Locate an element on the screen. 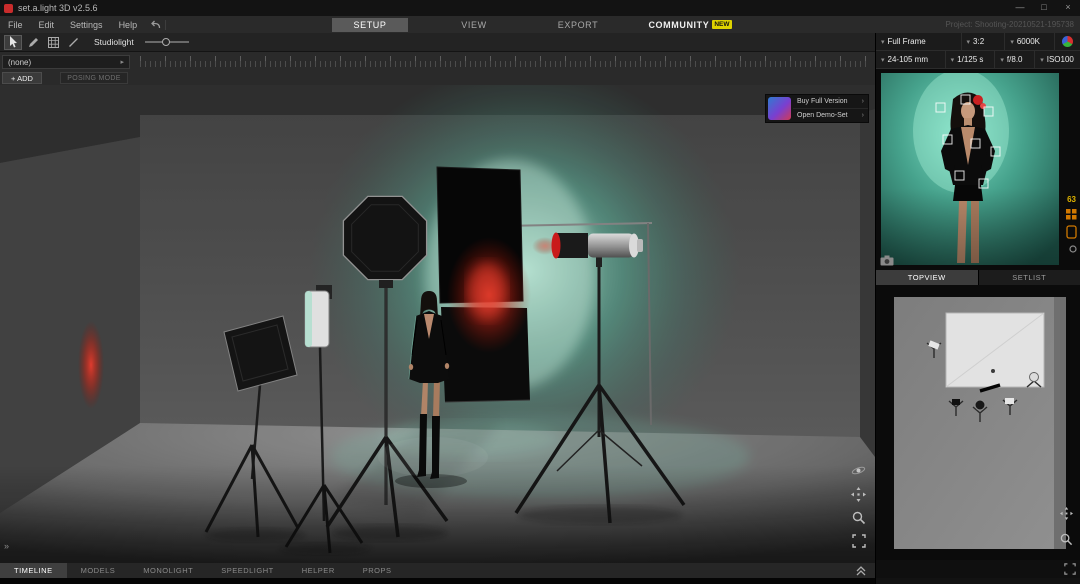  mode-label: Studiolight is located at coordinates (114, 42).